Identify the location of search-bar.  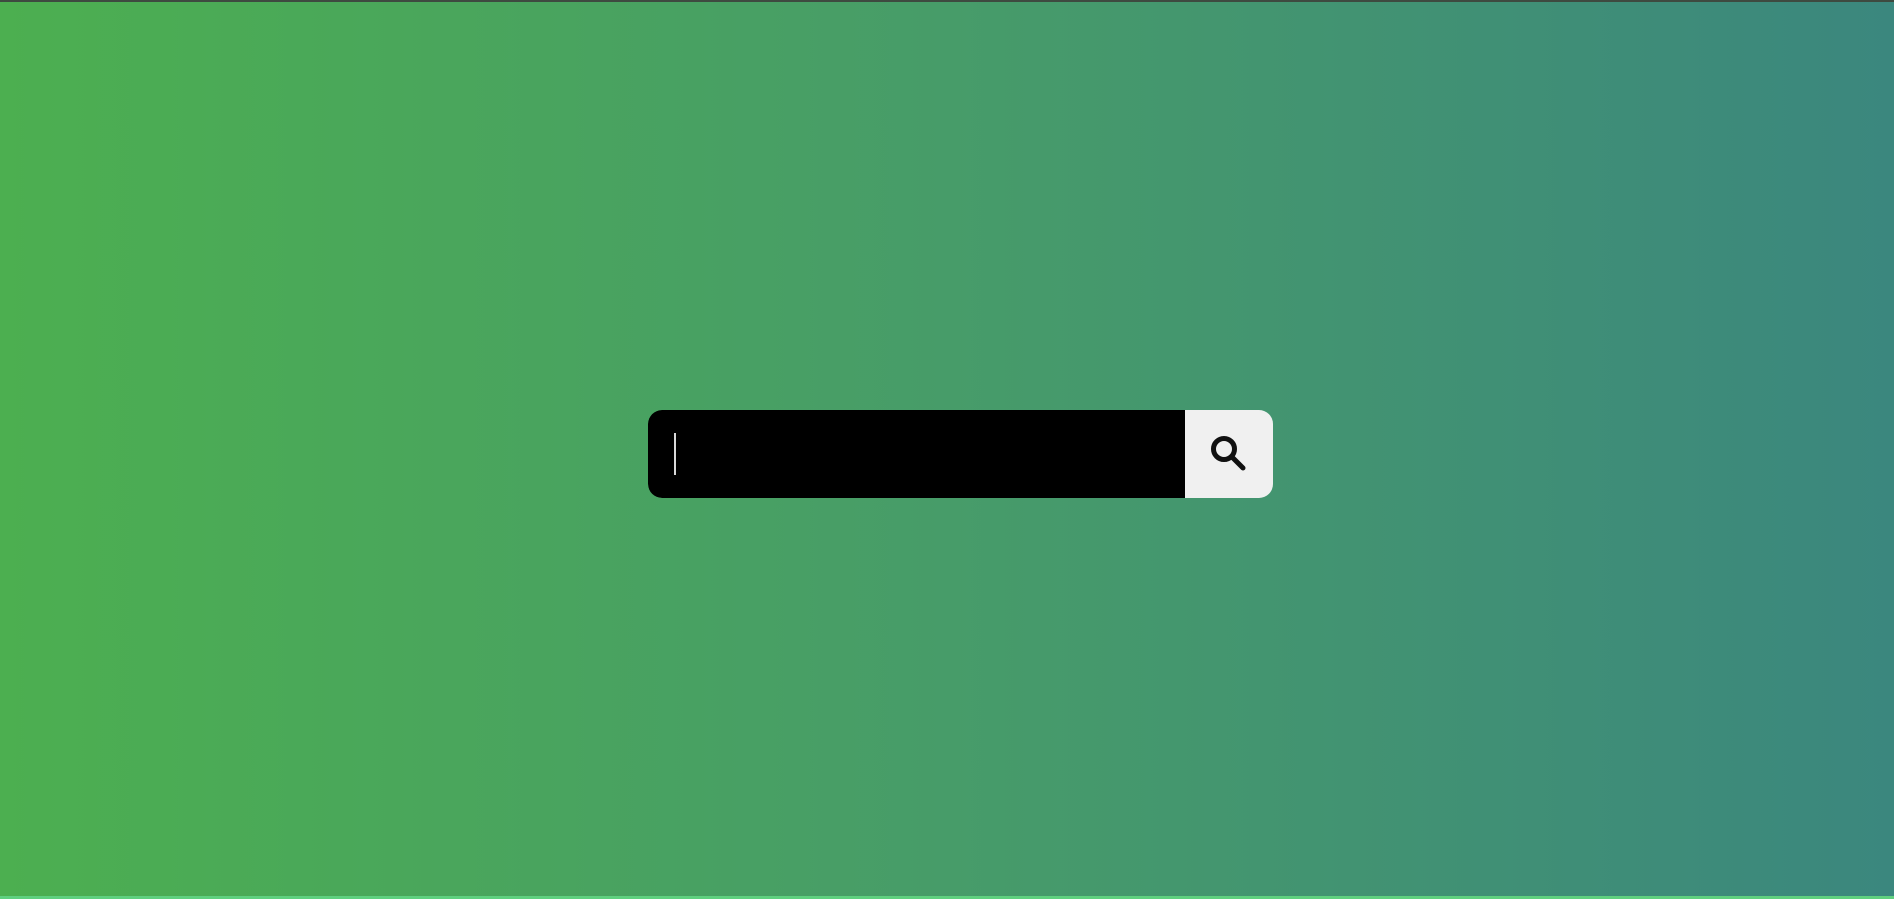
(960, 454).